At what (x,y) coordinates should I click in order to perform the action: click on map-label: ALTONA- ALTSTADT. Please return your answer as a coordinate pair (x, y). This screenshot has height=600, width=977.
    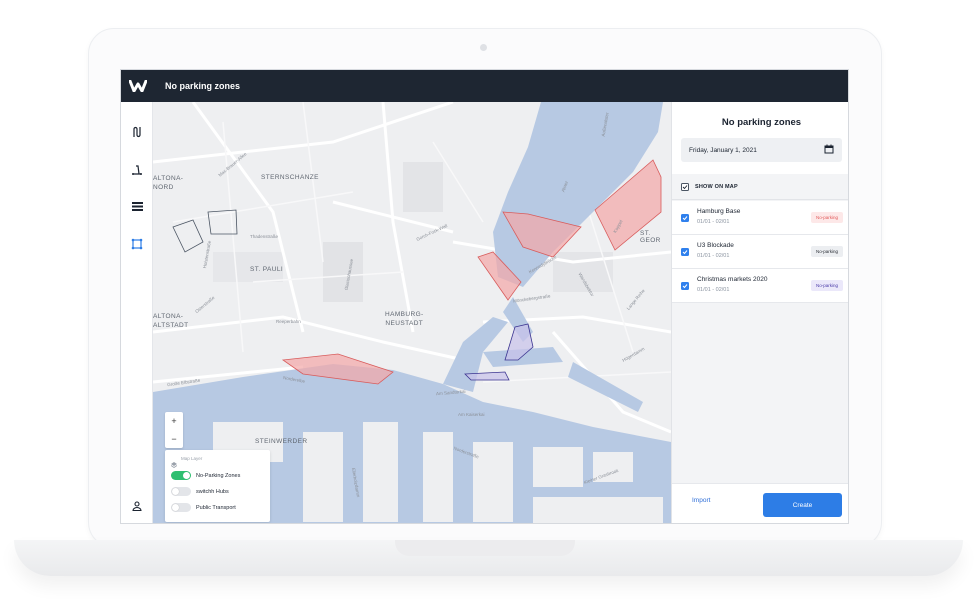
    Looking at the image, I should click on (171, 321).